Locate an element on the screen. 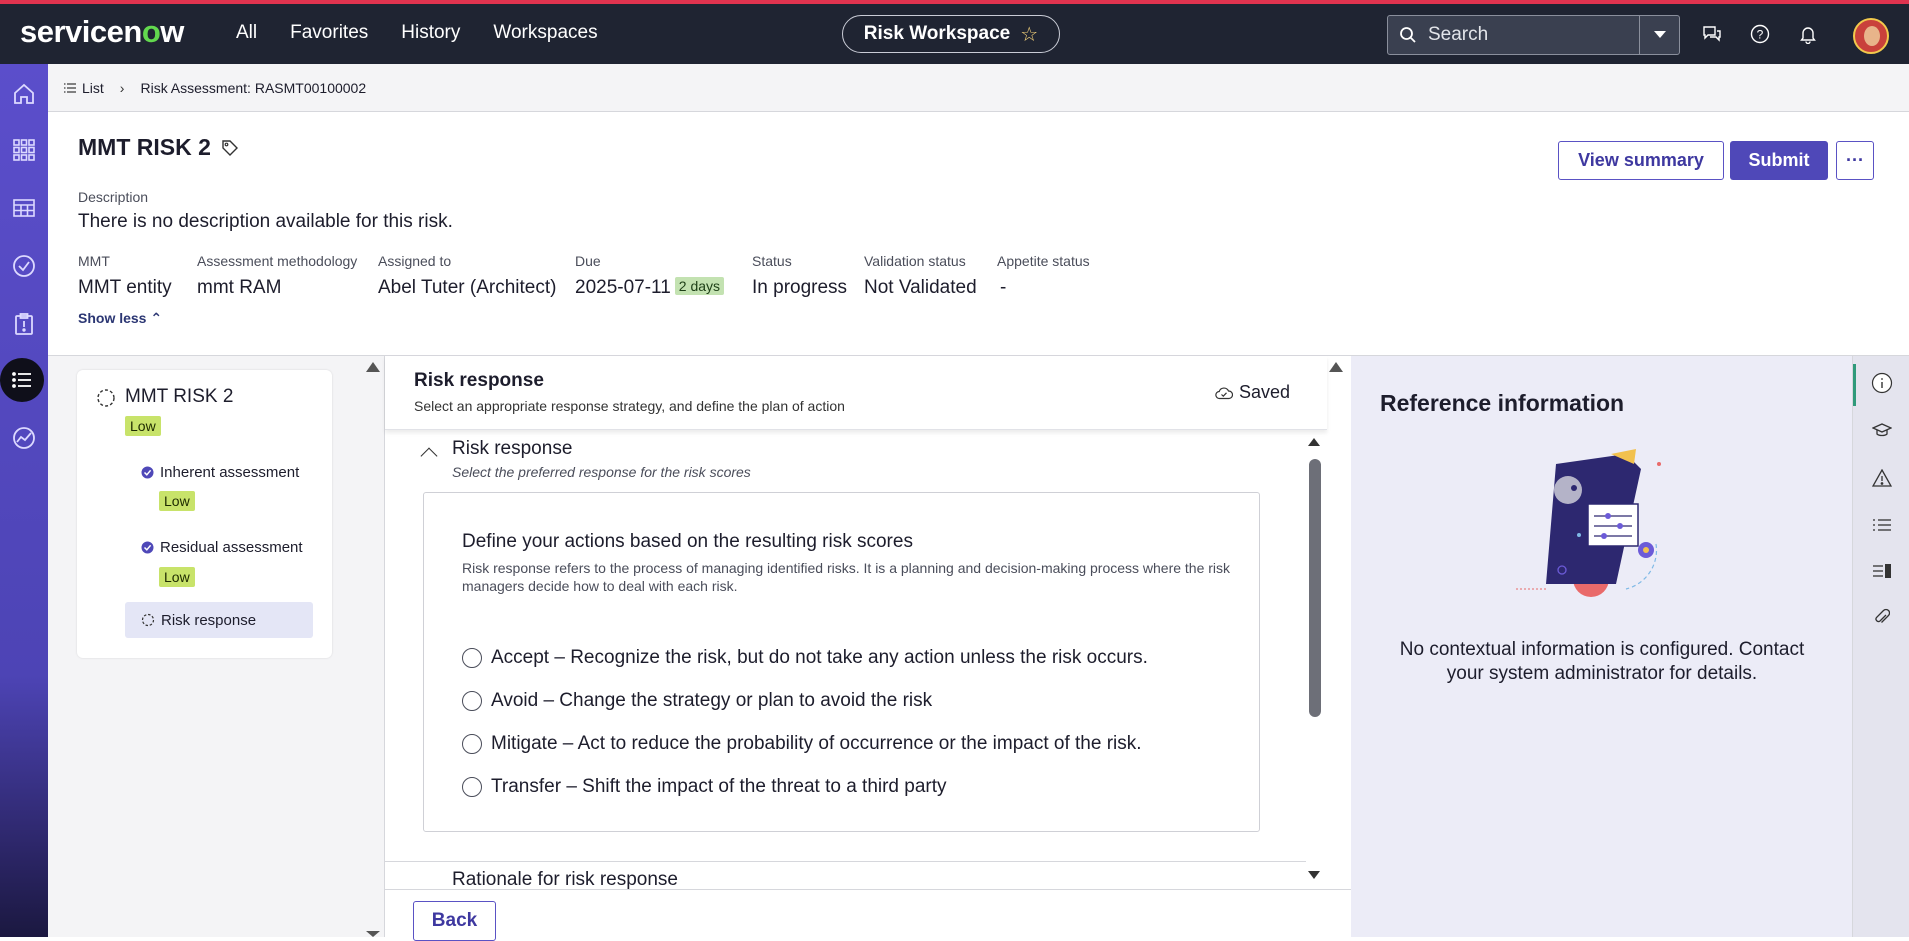 This screenshot has width=1909, height=941. breadcrumb-list-link: List is located at coordinates (84, 88).